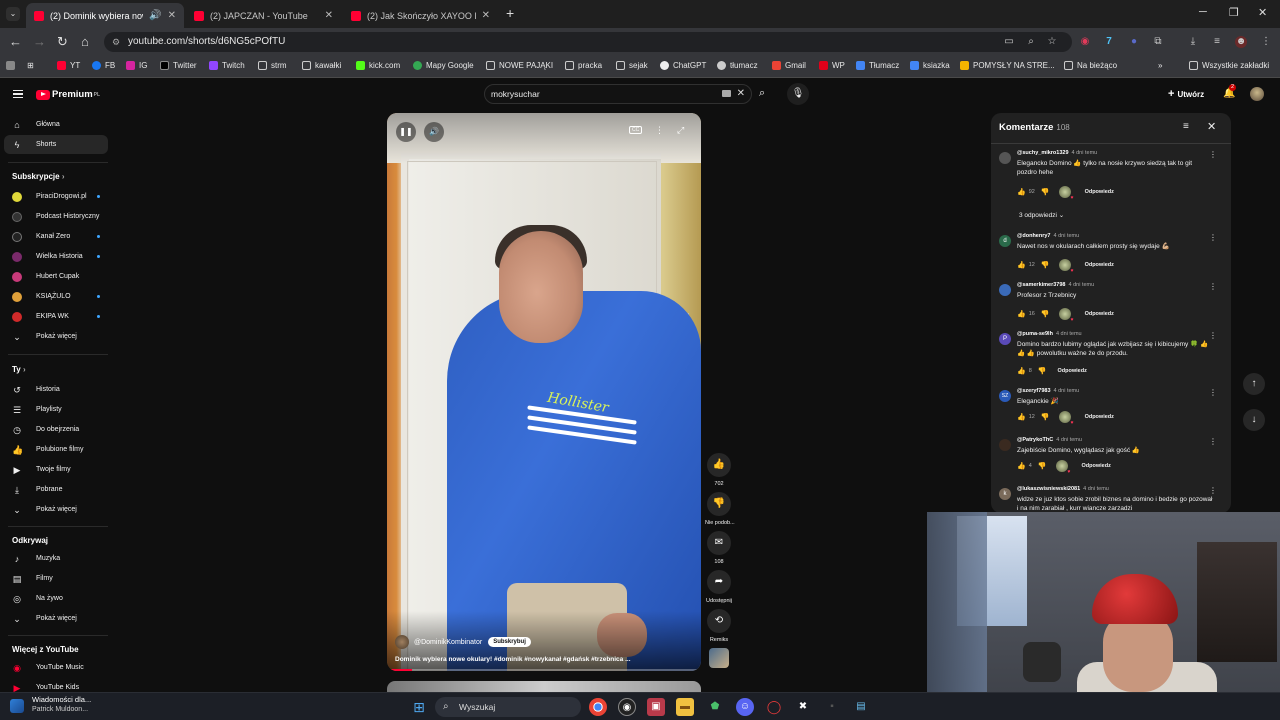  Describe the element at coordinates (877, 65) in the screenshot. I see `bookmark-tlumacz-2: Tłumacz` at that location.